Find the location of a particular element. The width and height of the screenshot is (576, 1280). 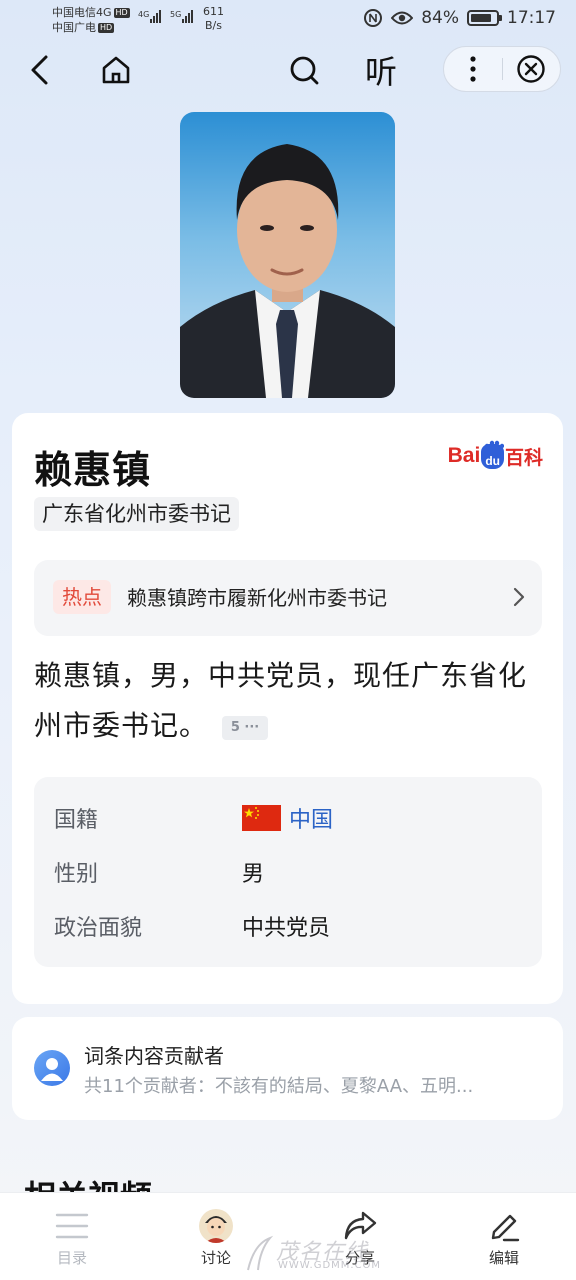

watermark-logo-icon is located at coordinates (260, 1253).